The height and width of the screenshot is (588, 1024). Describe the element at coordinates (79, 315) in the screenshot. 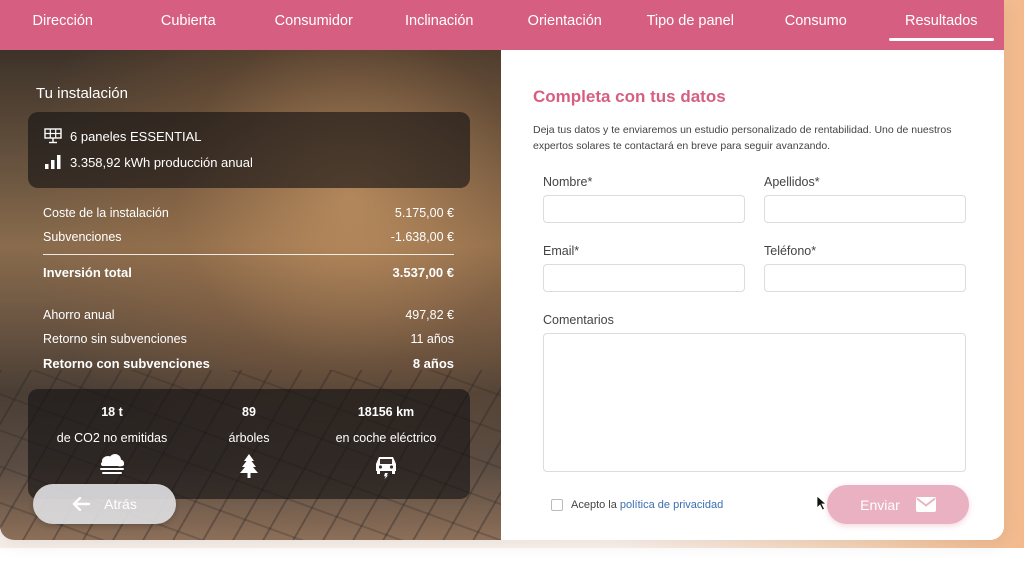

I see `annual-savings-label: Ahorro anual` at that location.